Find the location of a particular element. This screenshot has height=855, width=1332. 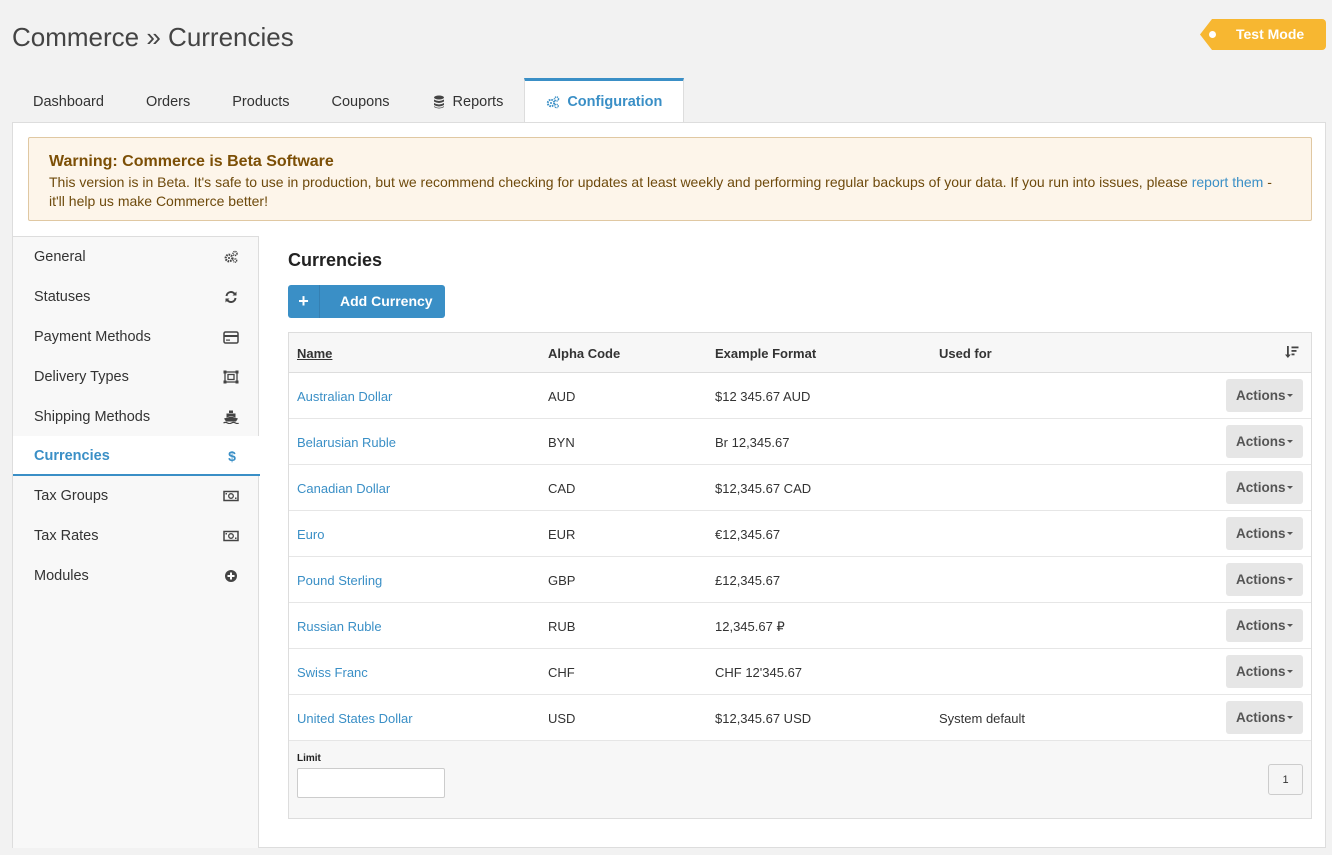

alpha-code: CHF is located at coordinates (561, 672).